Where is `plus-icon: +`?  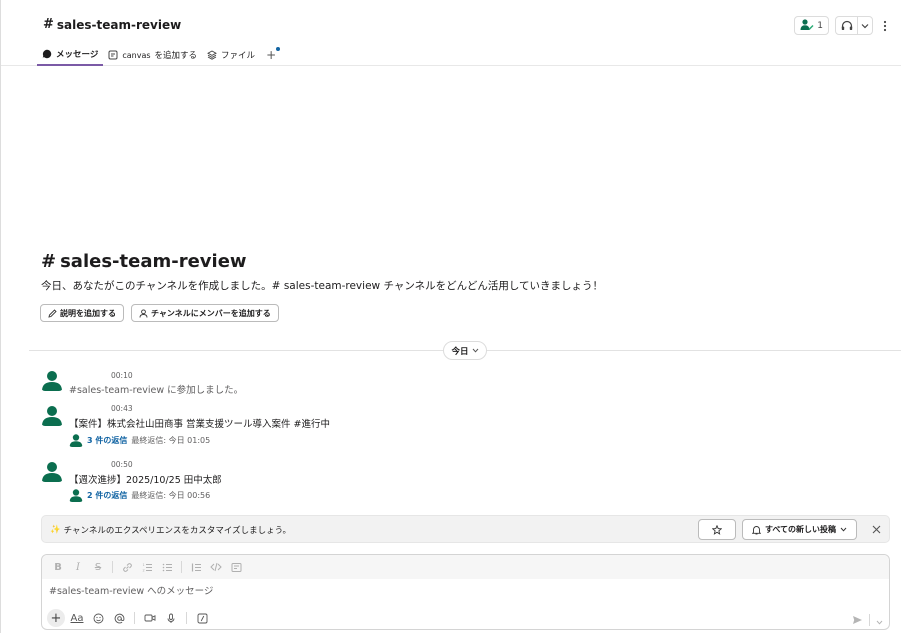 plus-icon: + is located at coordinates (271, 55).